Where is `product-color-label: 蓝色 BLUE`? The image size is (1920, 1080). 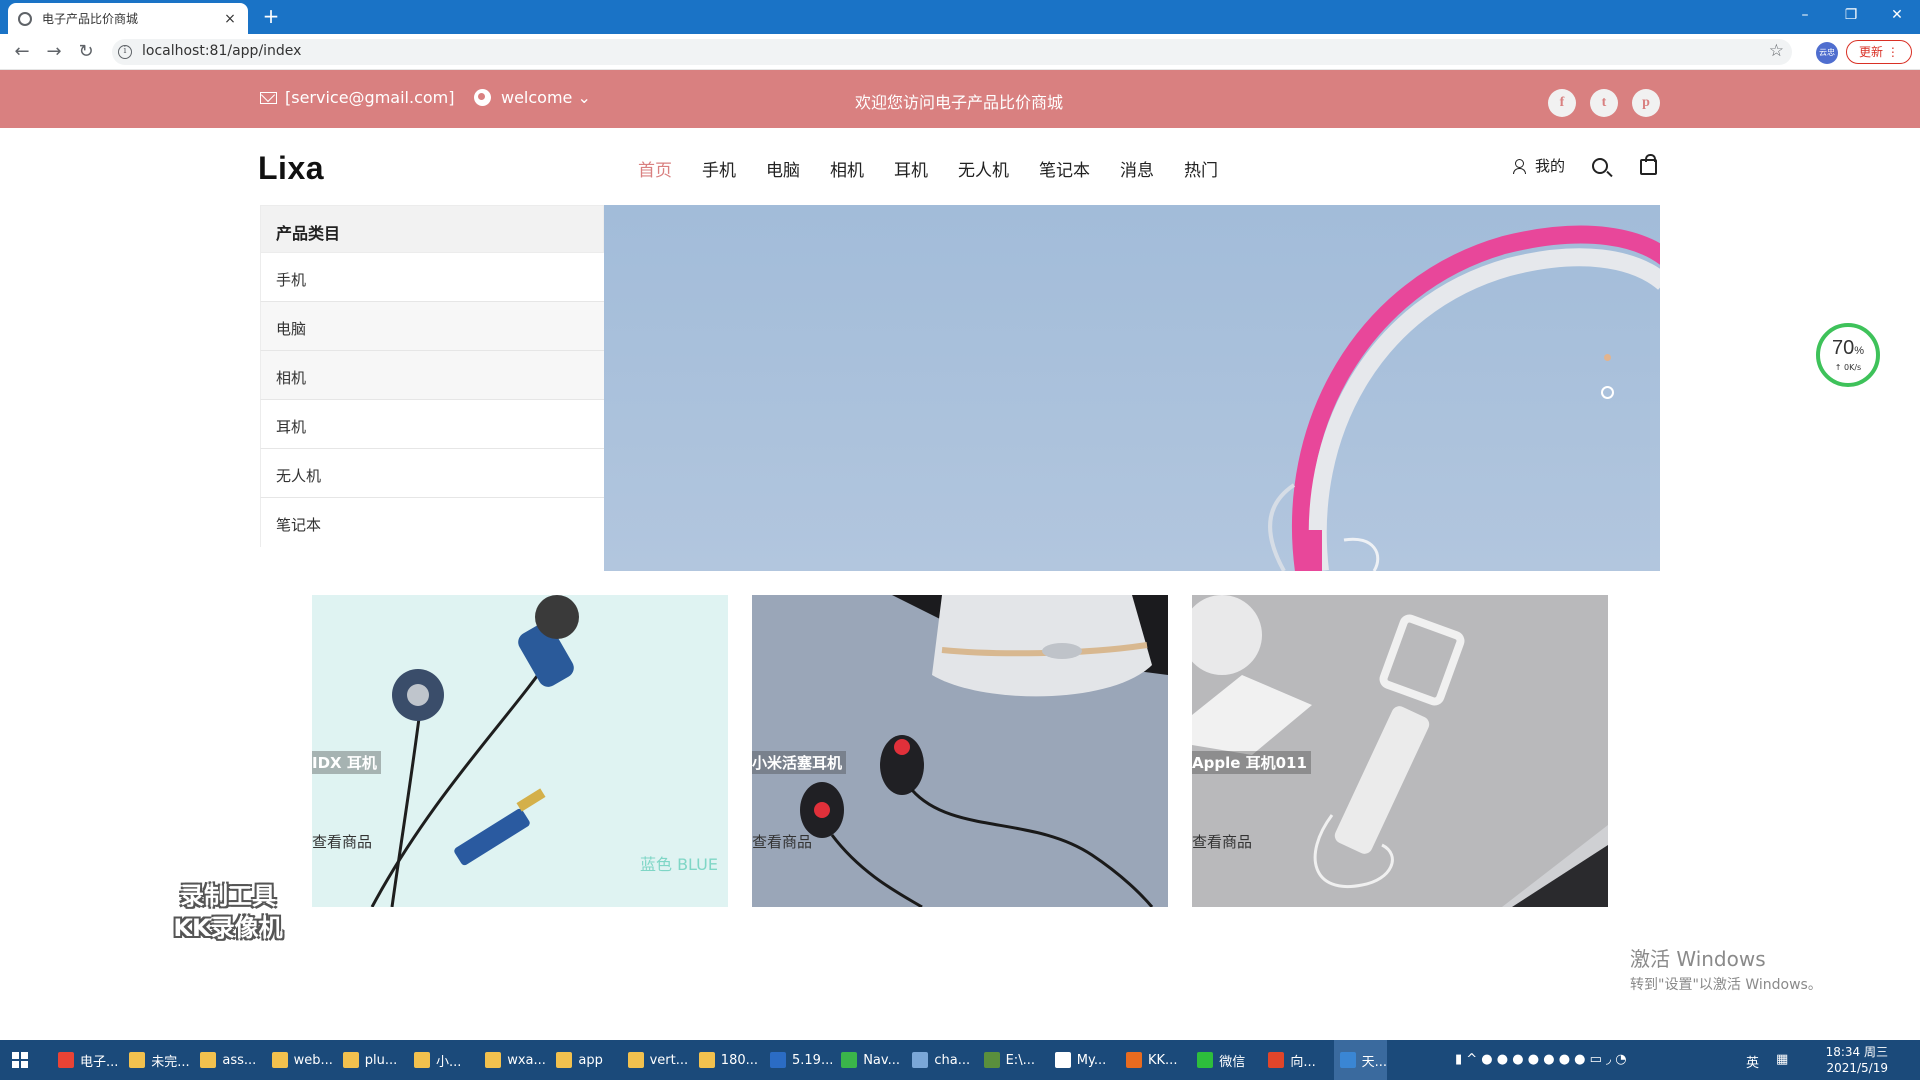 product-color-label: 蓝色 BLUE is located at coordinates (678, 864).